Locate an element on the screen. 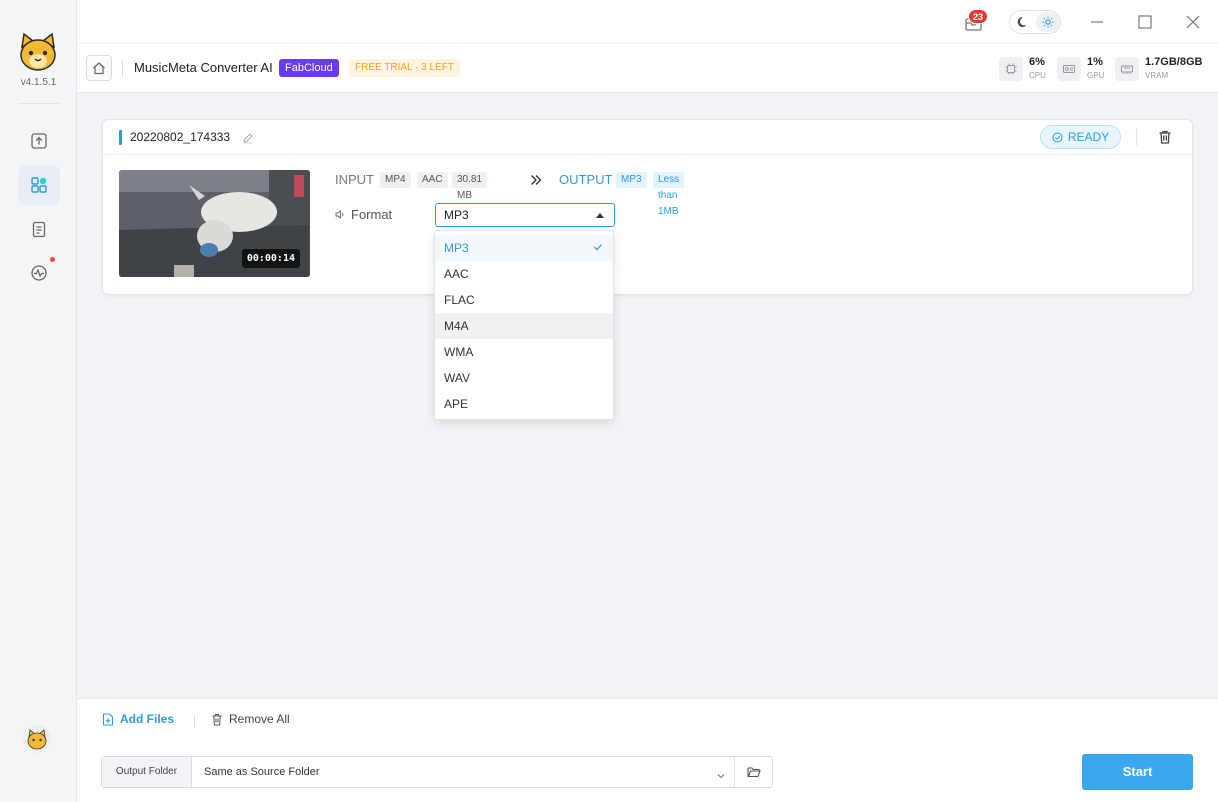 The height and width of the screenshot is (802, 1218). format-option-wav: WAV is located at coordinates (524, 378).